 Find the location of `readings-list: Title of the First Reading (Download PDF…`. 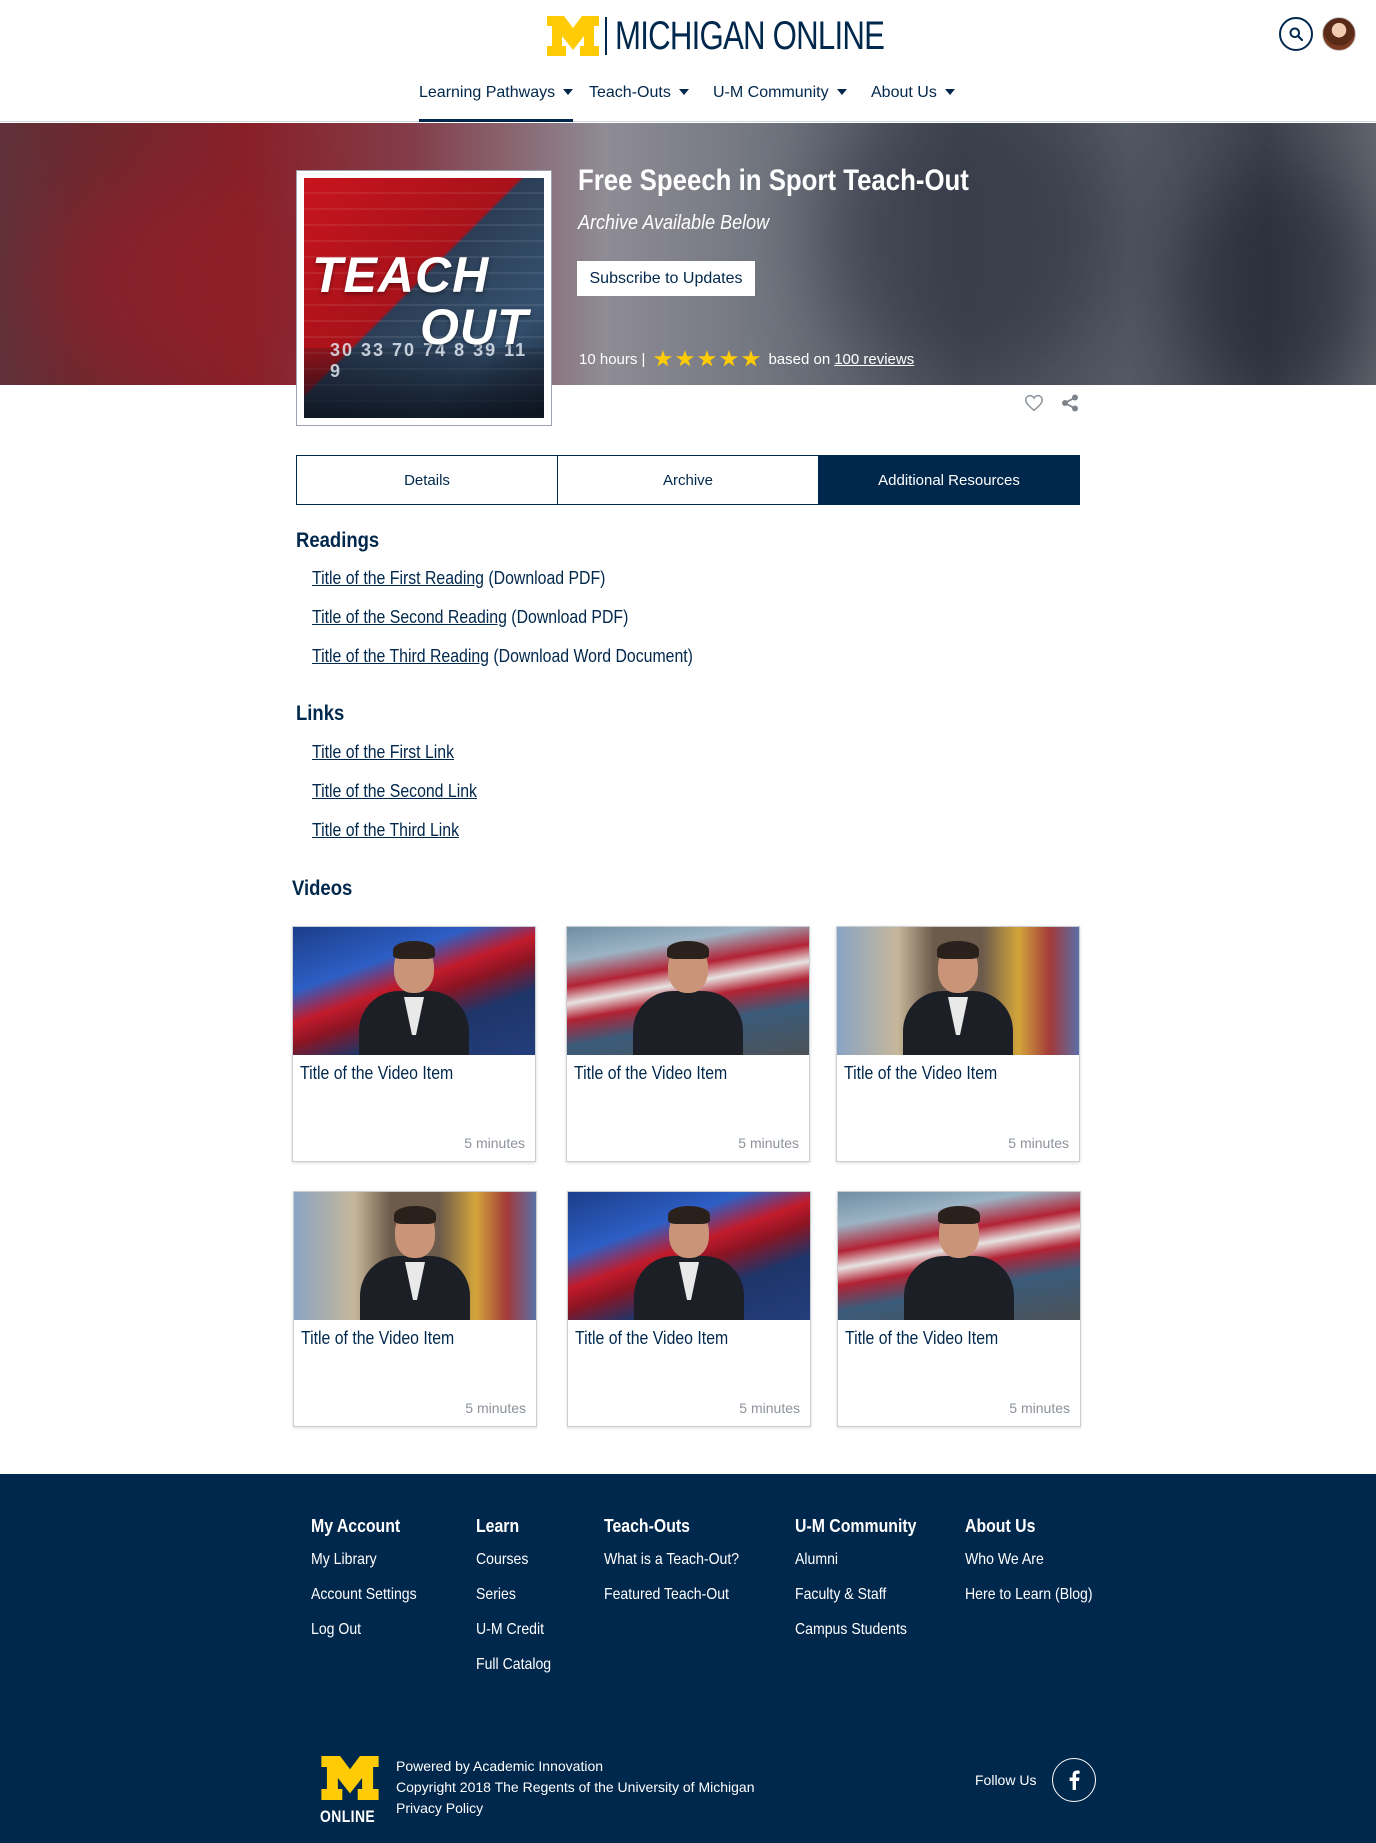

readings-list: Title of the First Reading (Download PDF… is located at coordinates (528, 625).